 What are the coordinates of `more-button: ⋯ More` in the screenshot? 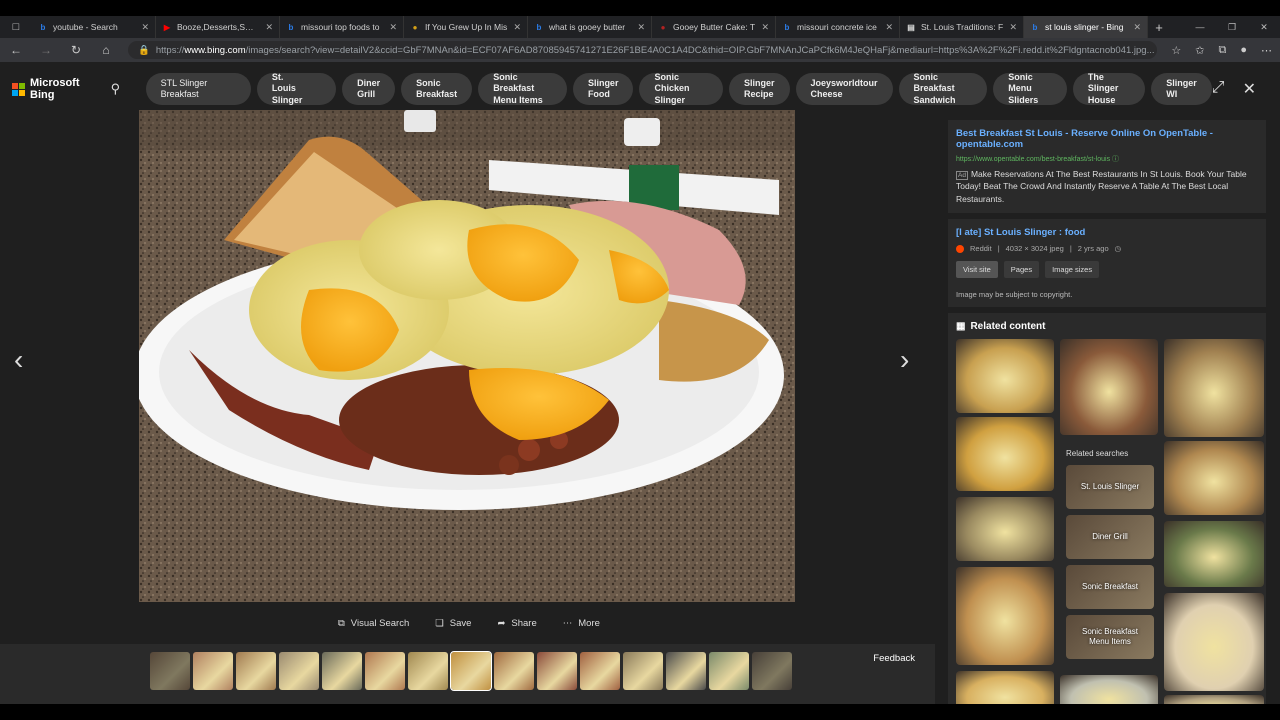 It's located at (581, 623).